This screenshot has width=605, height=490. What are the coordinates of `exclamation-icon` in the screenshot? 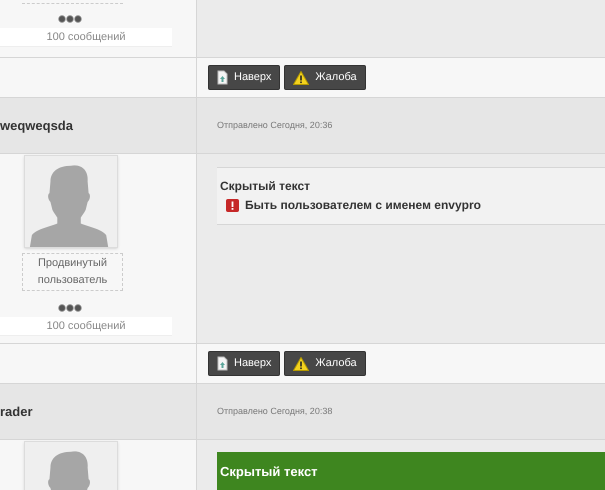 It's located at (232, 205).